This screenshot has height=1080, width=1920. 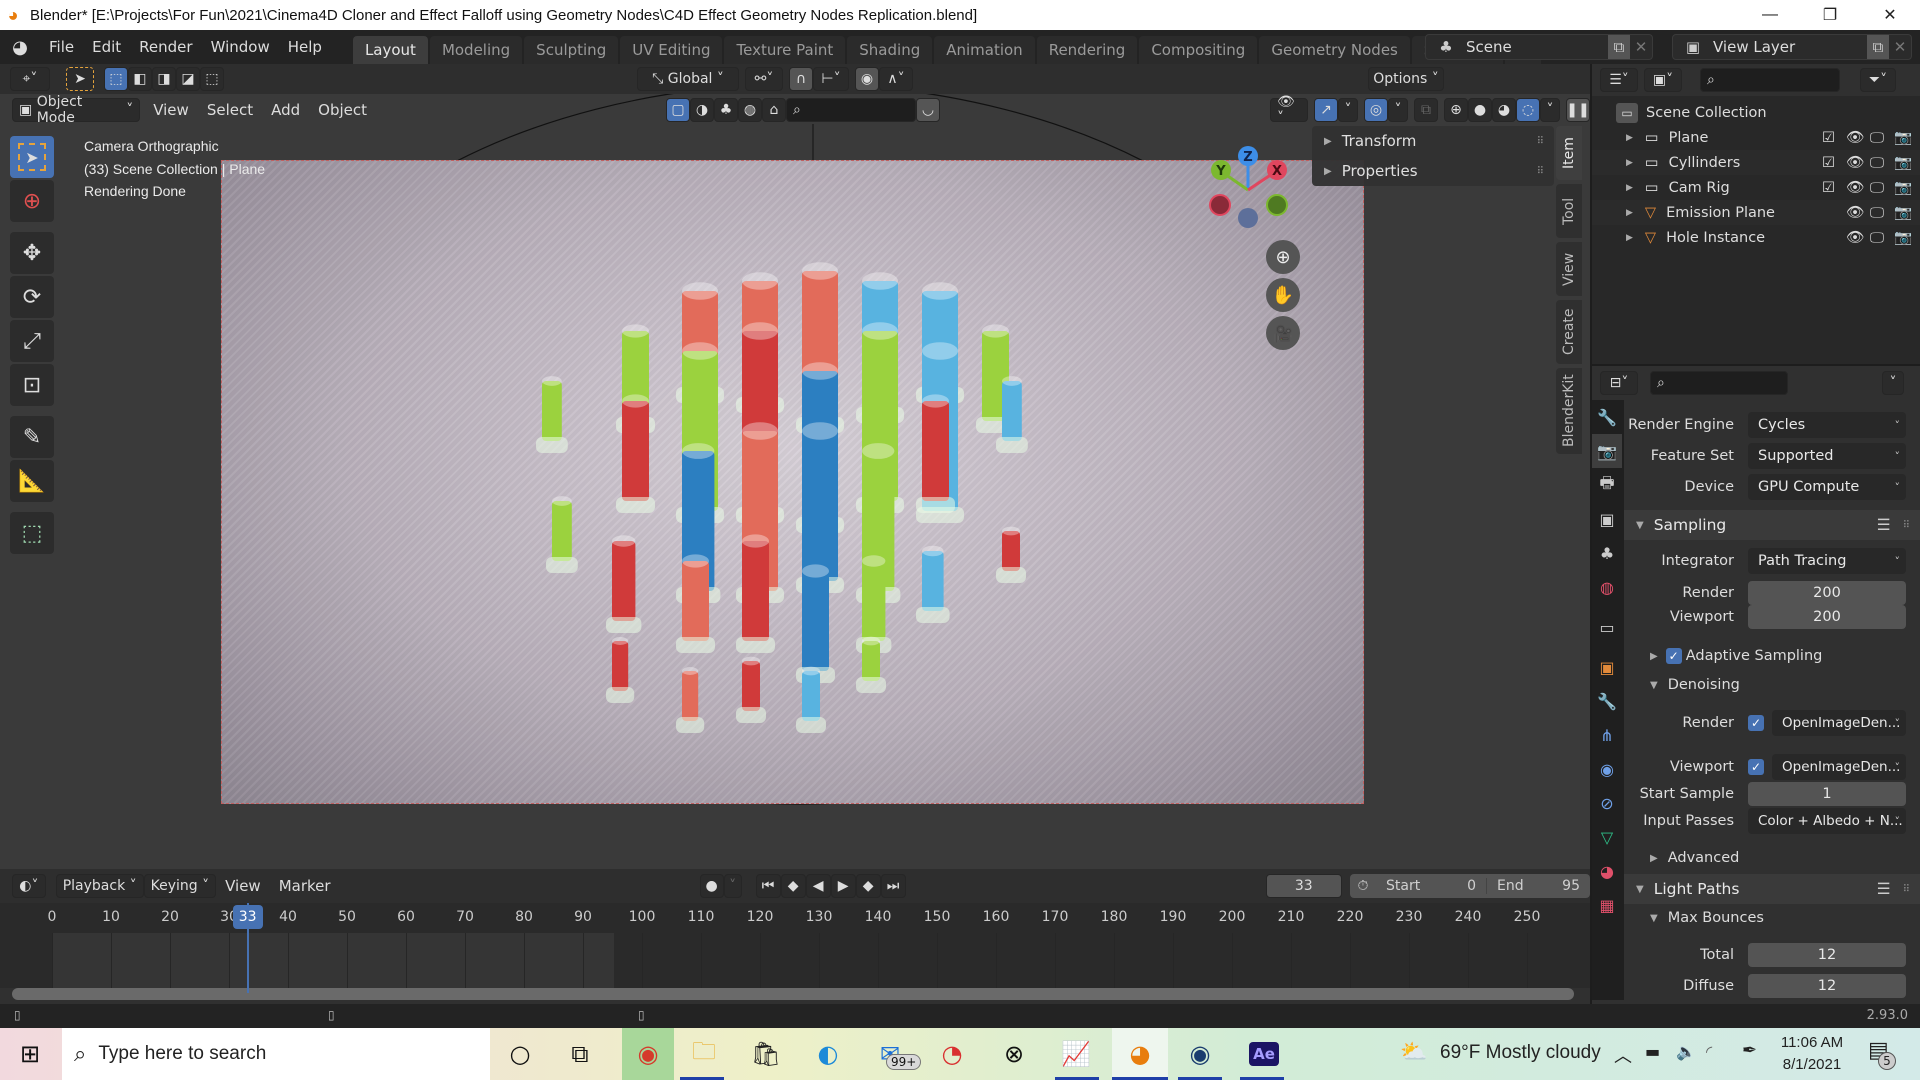 I want to click on viewport-menu-object: Object, so click(x=342, y=110).